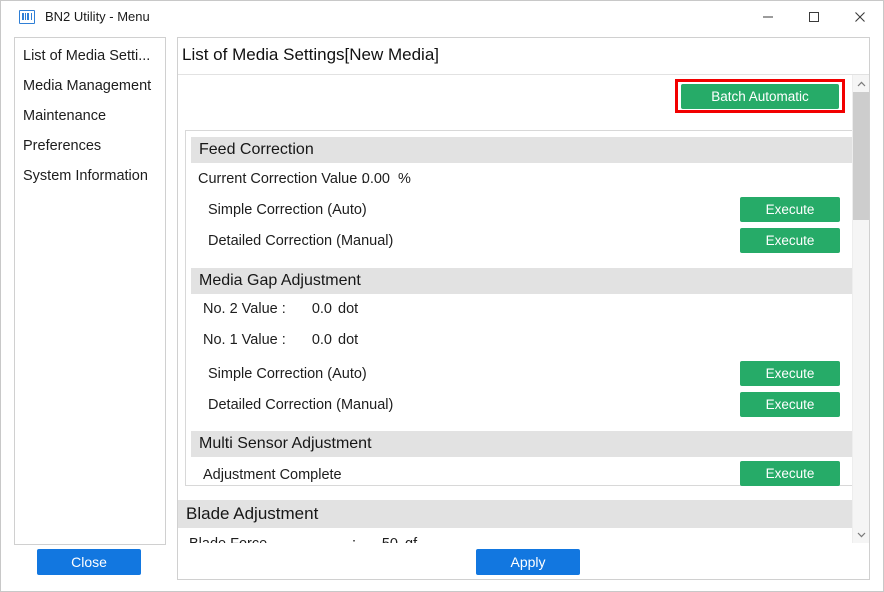 The width and height of the screenshot is (884, 592). I want to click on sidebar-item-system-information: System Information, so click(90, 176).